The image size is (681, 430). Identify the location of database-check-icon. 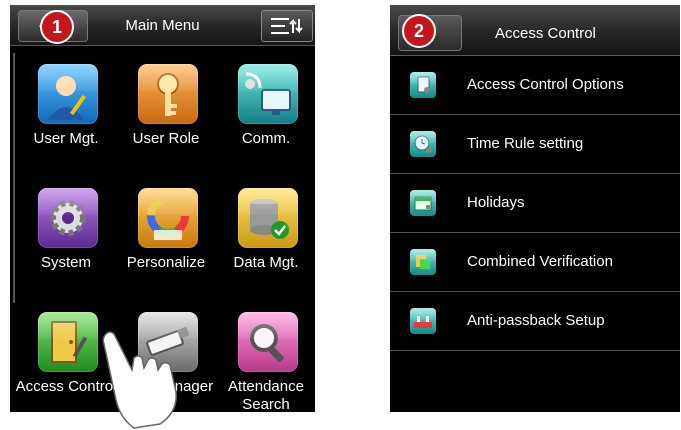
(268, 218).